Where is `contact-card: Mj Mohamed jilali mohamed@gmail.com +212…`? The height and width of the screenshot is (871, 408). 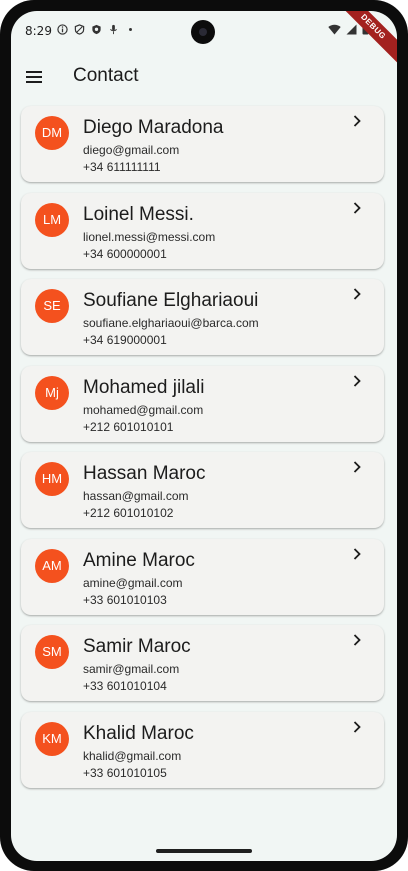
contact-card: Mj Mohamed jilali mohamed@gmail.com +212… is located at coordinates (202, 403).